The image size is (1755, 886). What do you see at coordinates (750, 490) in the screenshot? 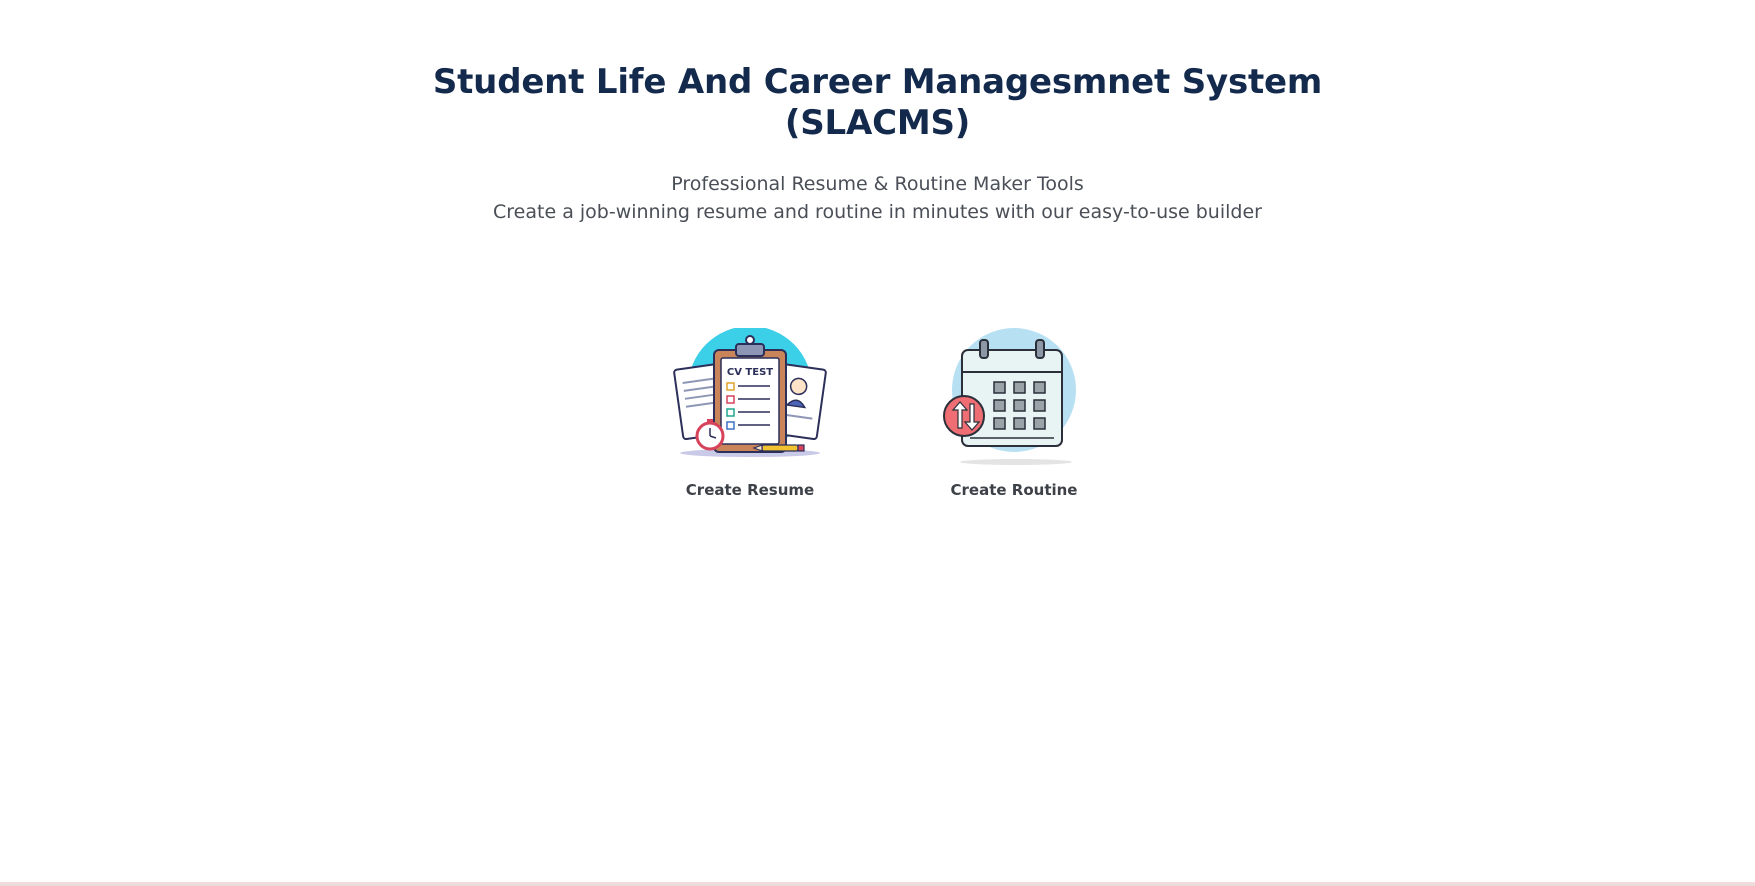
I see `create-resume-label: Create Resume` at bounding box center [750, 490].